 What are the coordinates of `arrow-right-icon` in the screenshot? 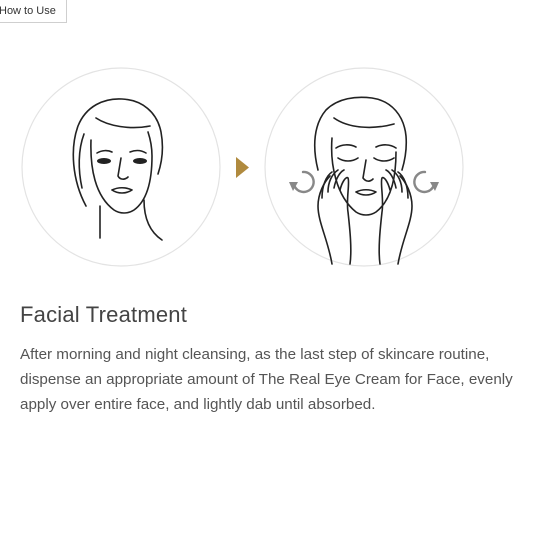 It's located at (242, 167).